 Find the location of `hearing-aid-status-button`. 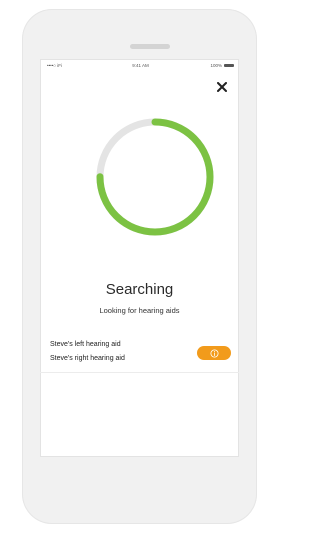

hearing-aid-status-button is located at coordinates (214, 353).